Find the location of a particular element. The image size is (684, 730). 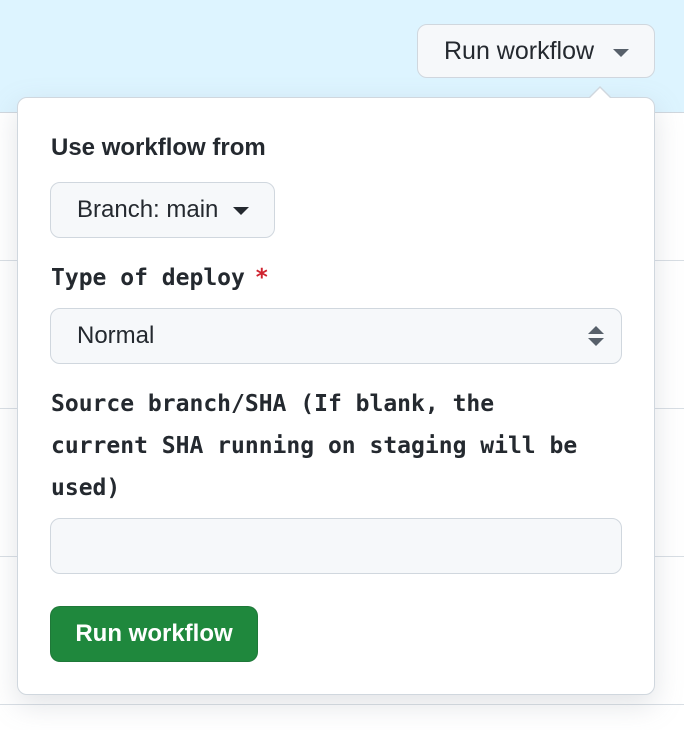

deploy-type-label-text: Type of deploy is located at coordinates (148, 278).